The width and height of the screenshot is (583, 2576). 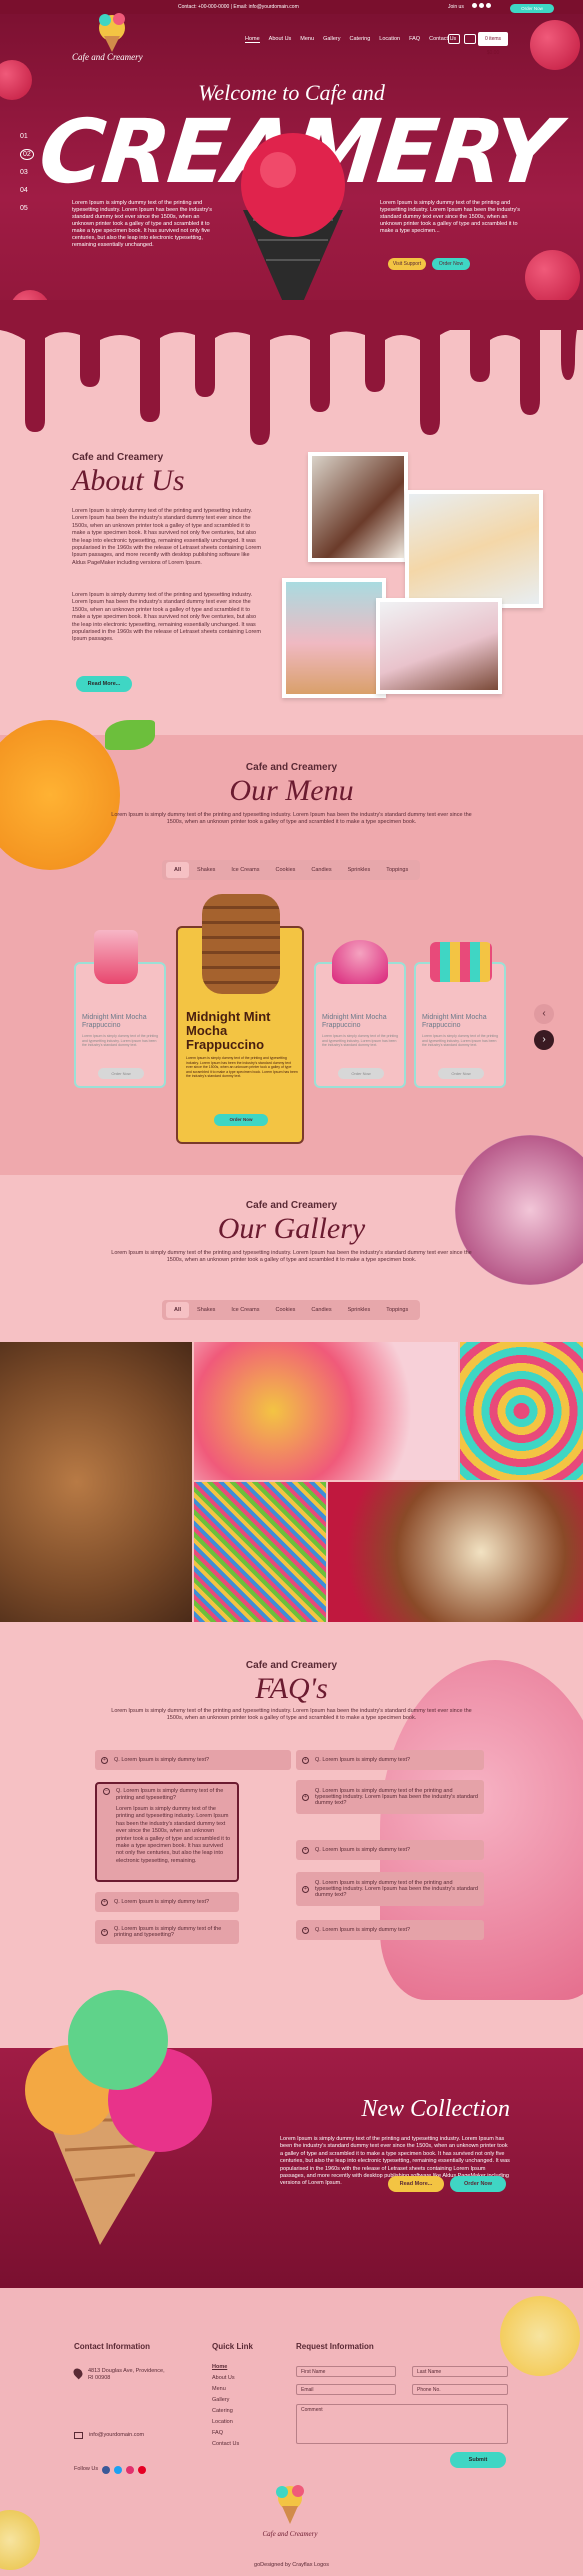 I want to click on hero-ice-cream-image, so click(x=293, y=229).